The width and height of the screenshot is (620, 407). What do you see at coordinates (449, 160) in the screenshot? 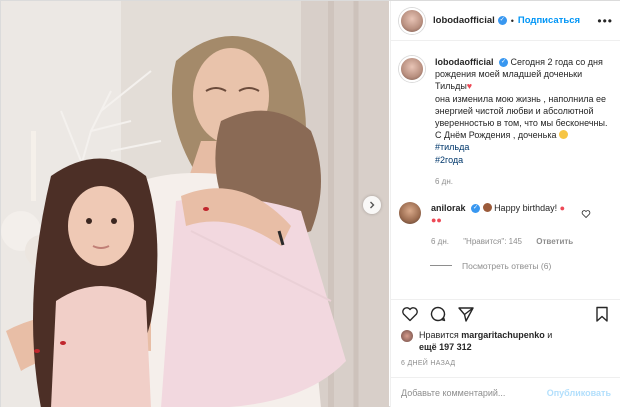
I see `hashtag-2years: #2года` at bounding box center [449, 160].